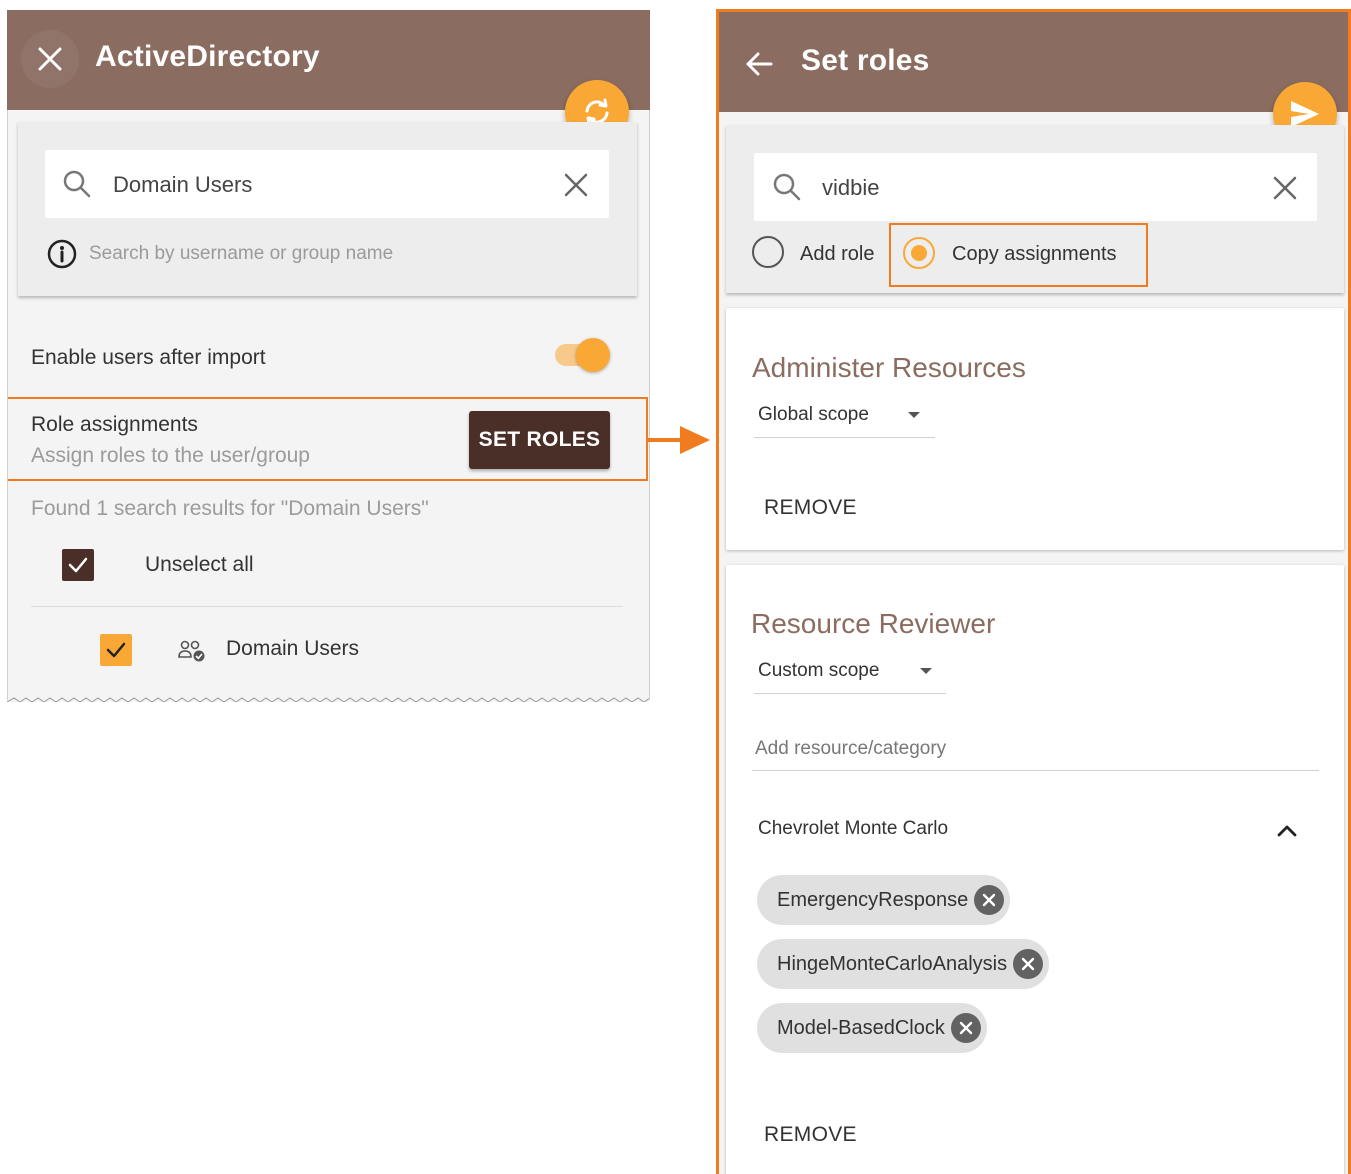 The image size is (1351, 1174). Describe the element at coordinates (293, 648) in the screenshot. I see `result-item-label: Domain Users` at that location.